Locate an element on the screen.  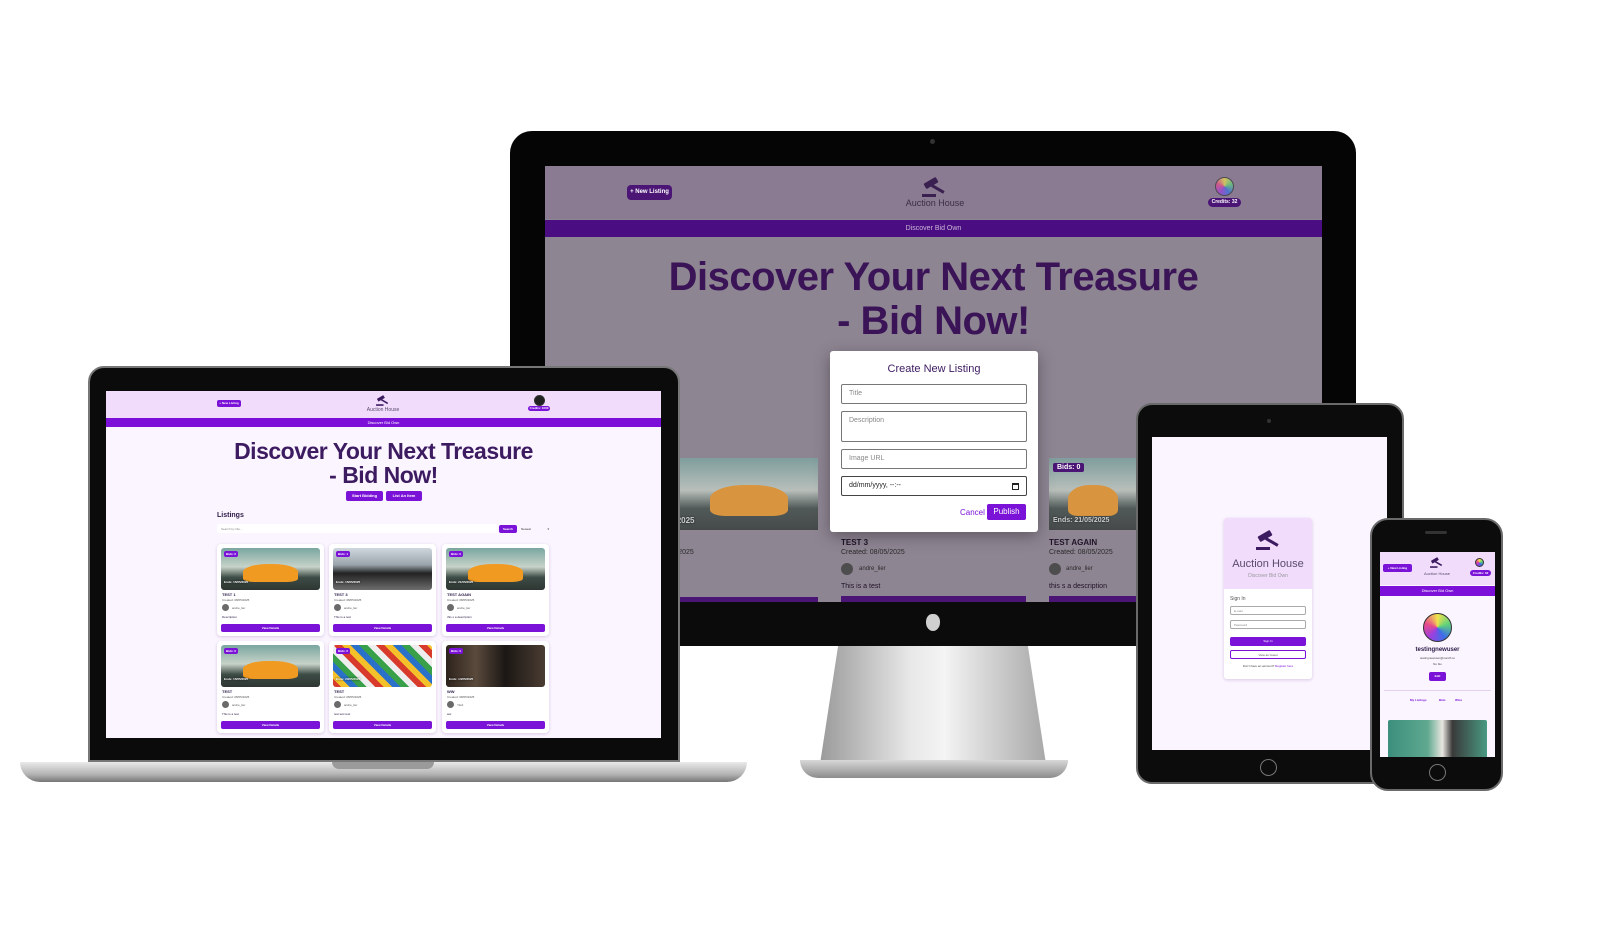
guest-button: View as Guest is located at coordinates (1268, 654).